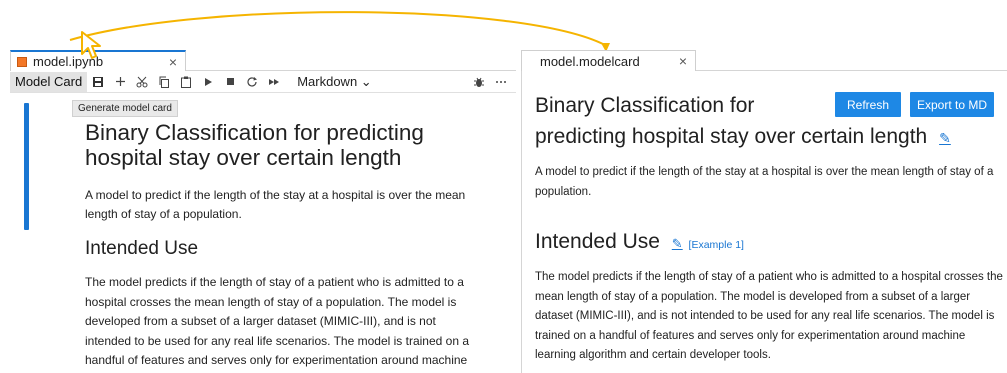  I want to click on bug-icon, so click(479, 82).